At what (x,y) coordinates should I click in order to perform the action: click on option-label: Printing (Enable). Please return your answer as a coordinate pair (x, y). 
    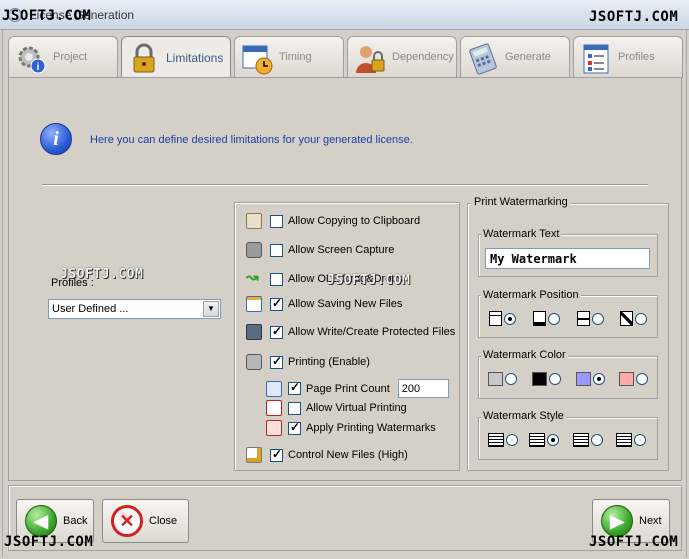
    Looking at the image, I should click on (329, 362).